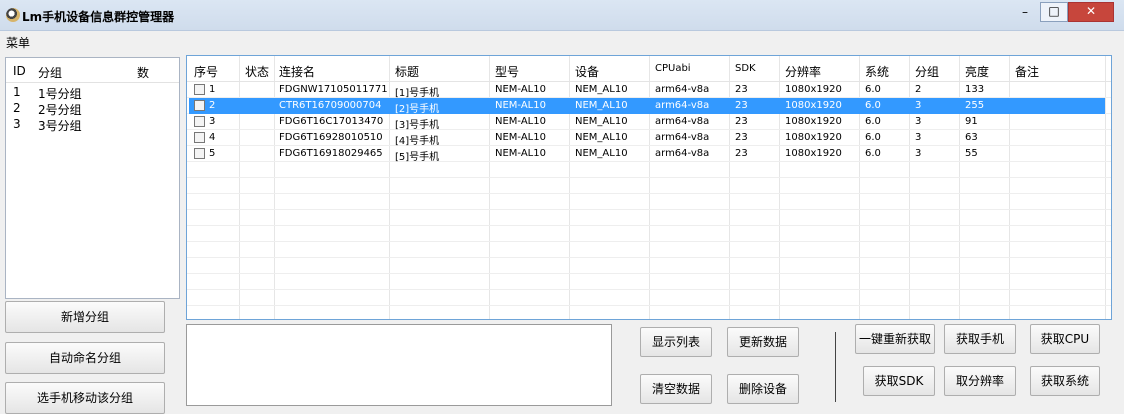 The image size is (1124, 414). Describe the element at coordinates (562, 15) in the screenshot. I see `title-bar: Lm手机设备信息群控管理器 – □ ✕` at that location.